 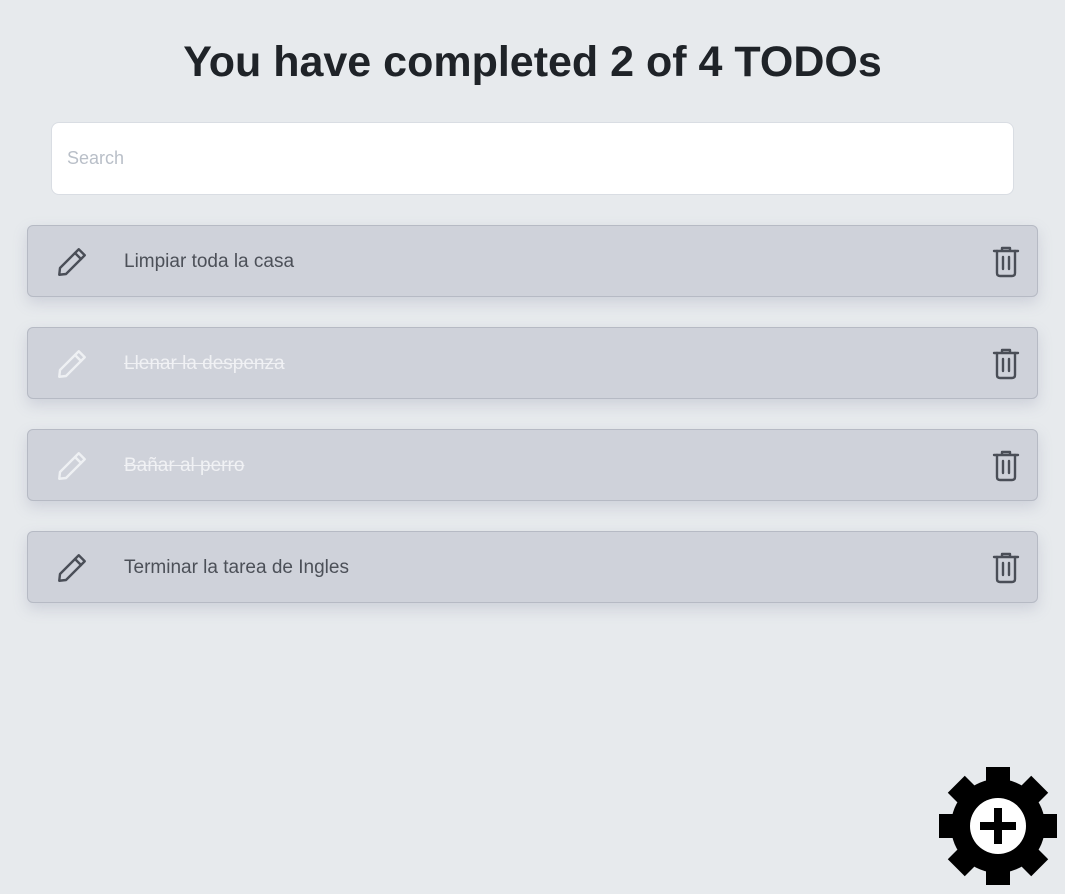 I want to click on todo-item: Terminar la tarea de Ingles, so click(x=532, y=567).